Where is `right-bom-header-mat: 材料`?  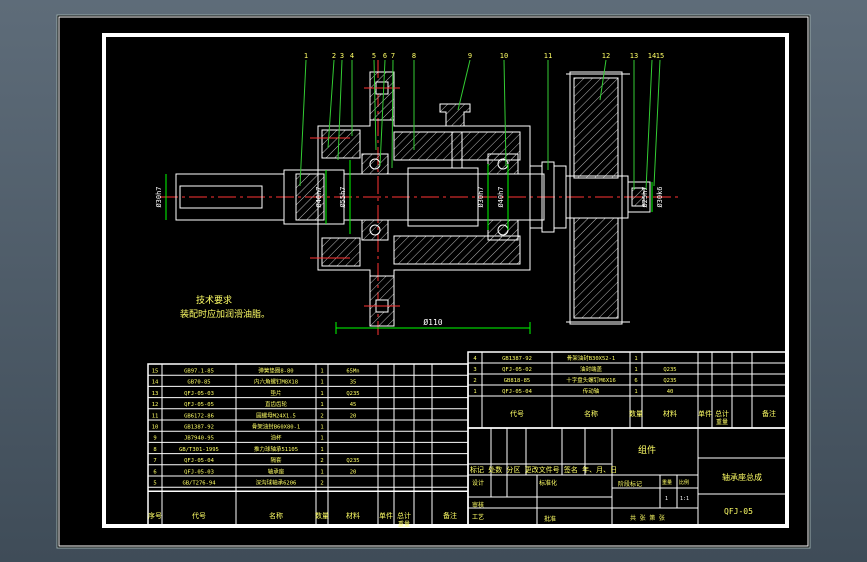
right-bom-header-mat: 材料 is located at coordinates (670, 413).